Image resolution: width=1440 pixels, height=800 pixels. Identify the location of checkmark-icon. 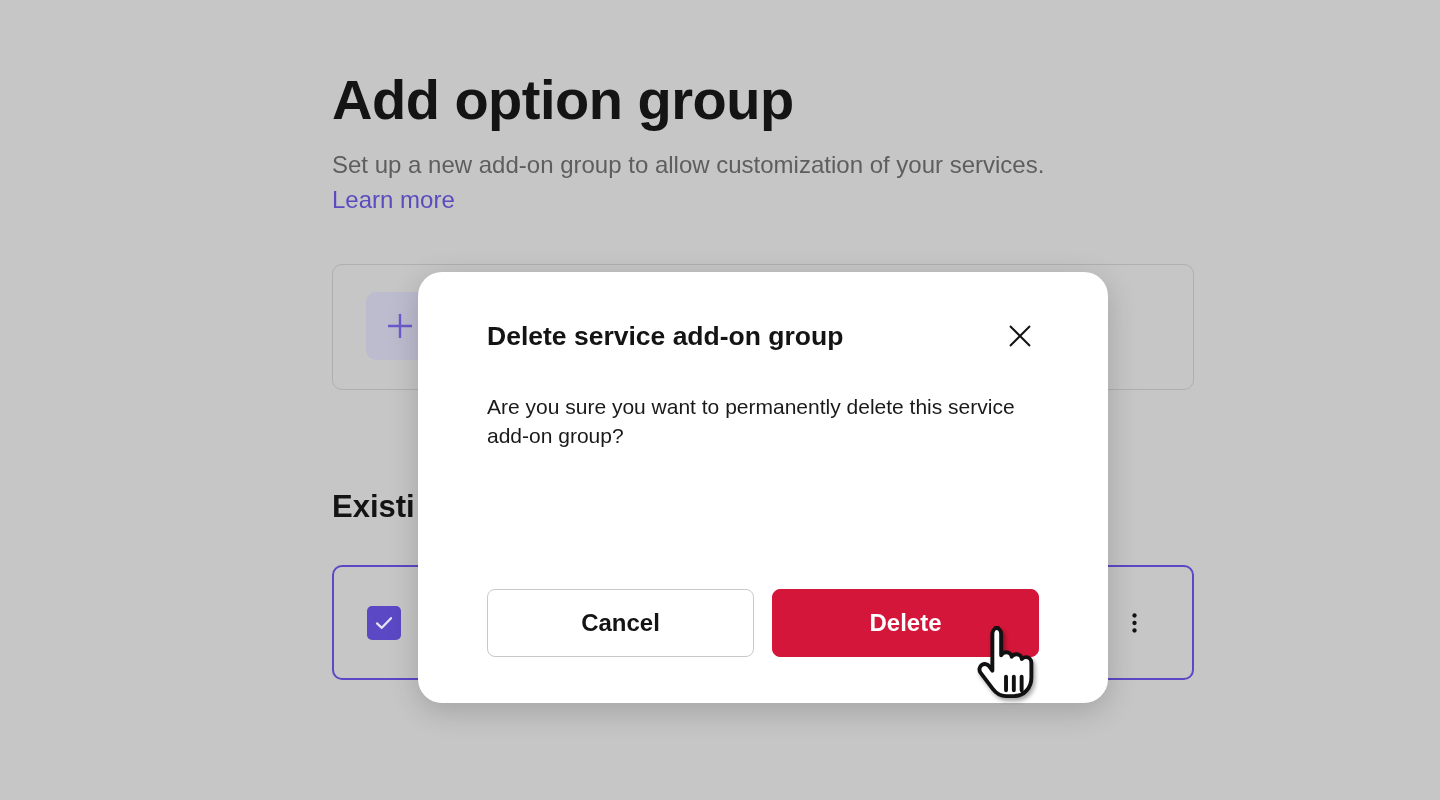
(384, 622).